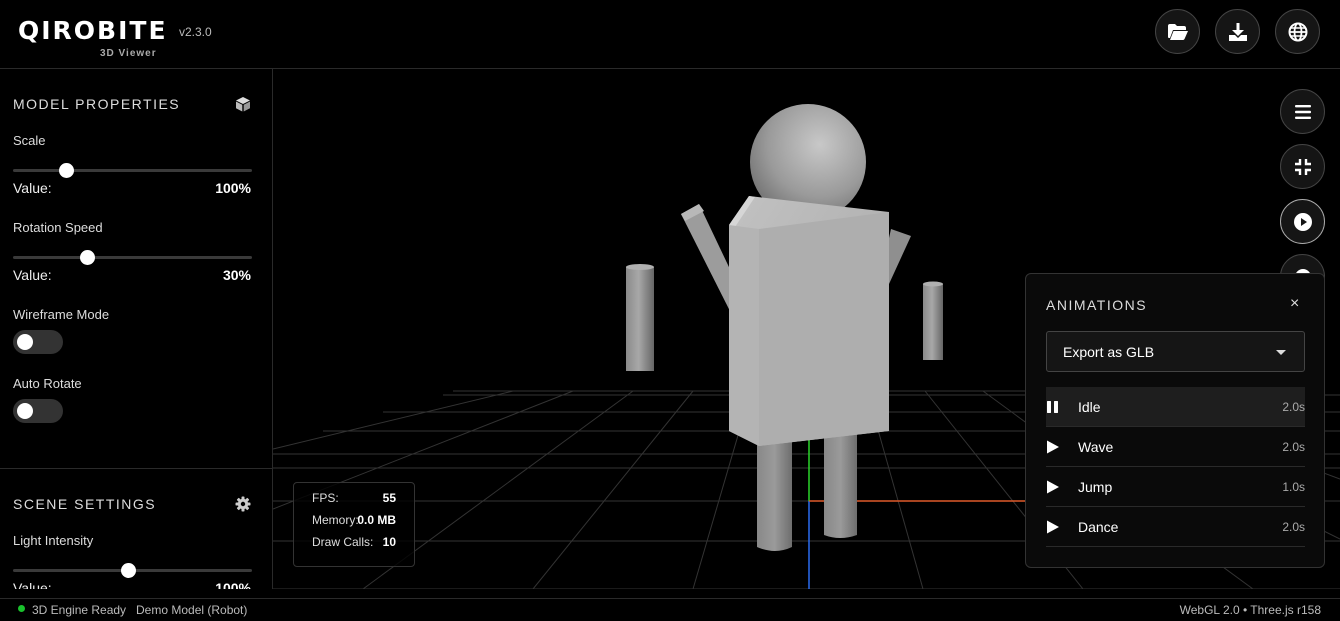  I want to click on animation-item-wave: Wave 2.0s, so click(1175, 447).